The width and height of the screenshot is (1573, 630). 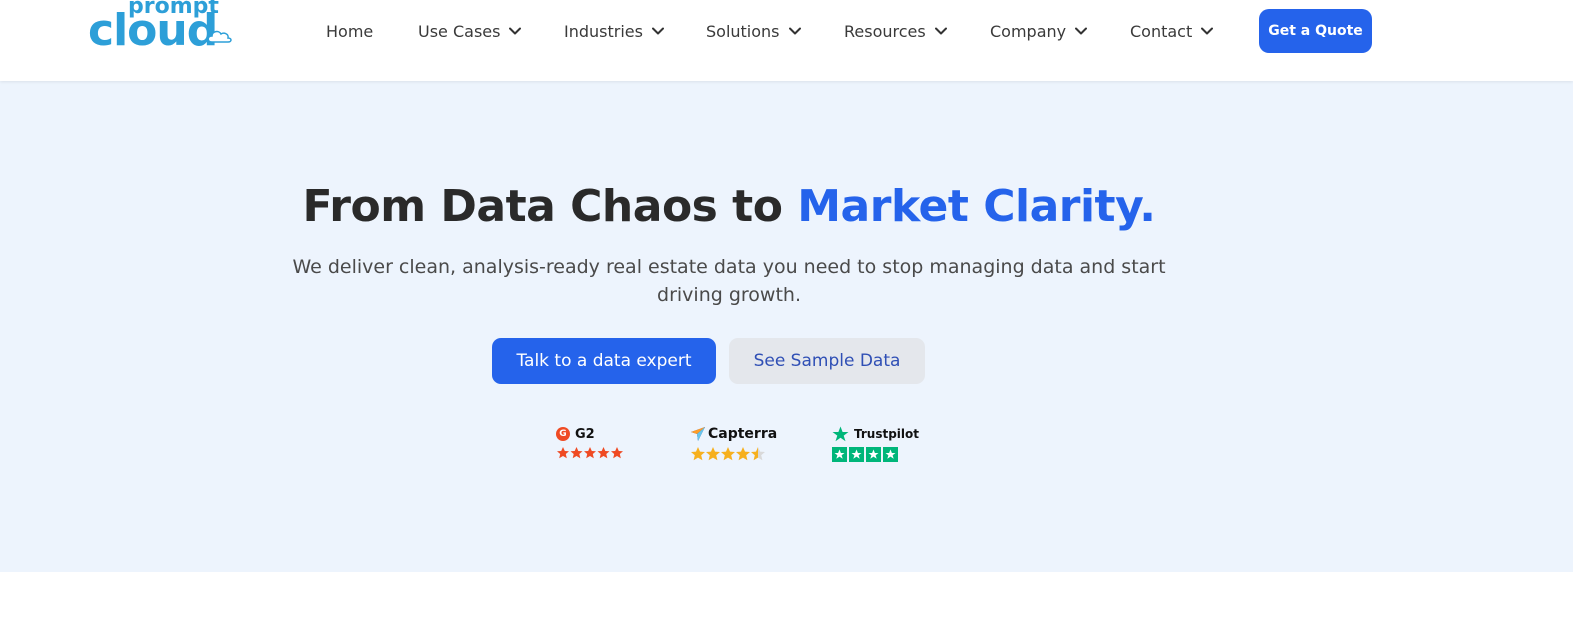 I want to click on nav-home-label: Home, so click(x=350, y=31).